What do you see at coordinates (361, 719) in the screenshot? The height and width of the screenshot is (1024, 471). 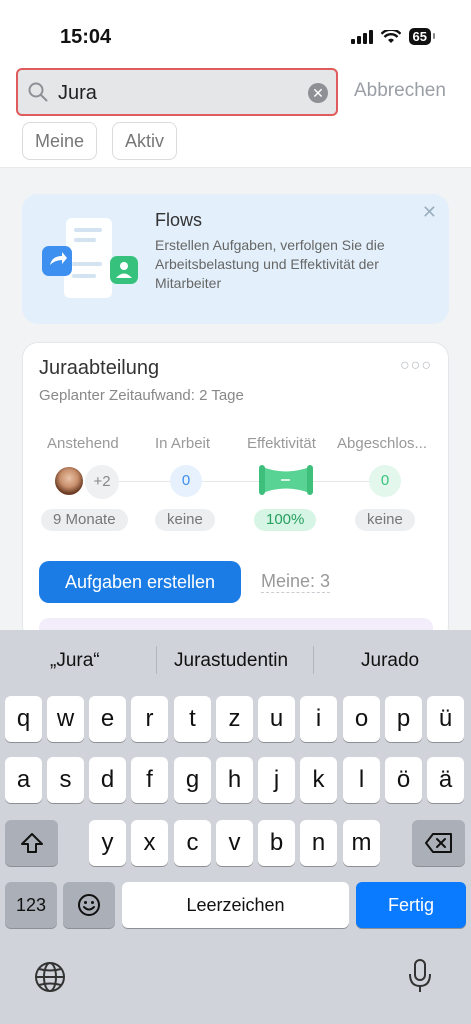 I see `key-o: o` at bounding box center [361, 719].